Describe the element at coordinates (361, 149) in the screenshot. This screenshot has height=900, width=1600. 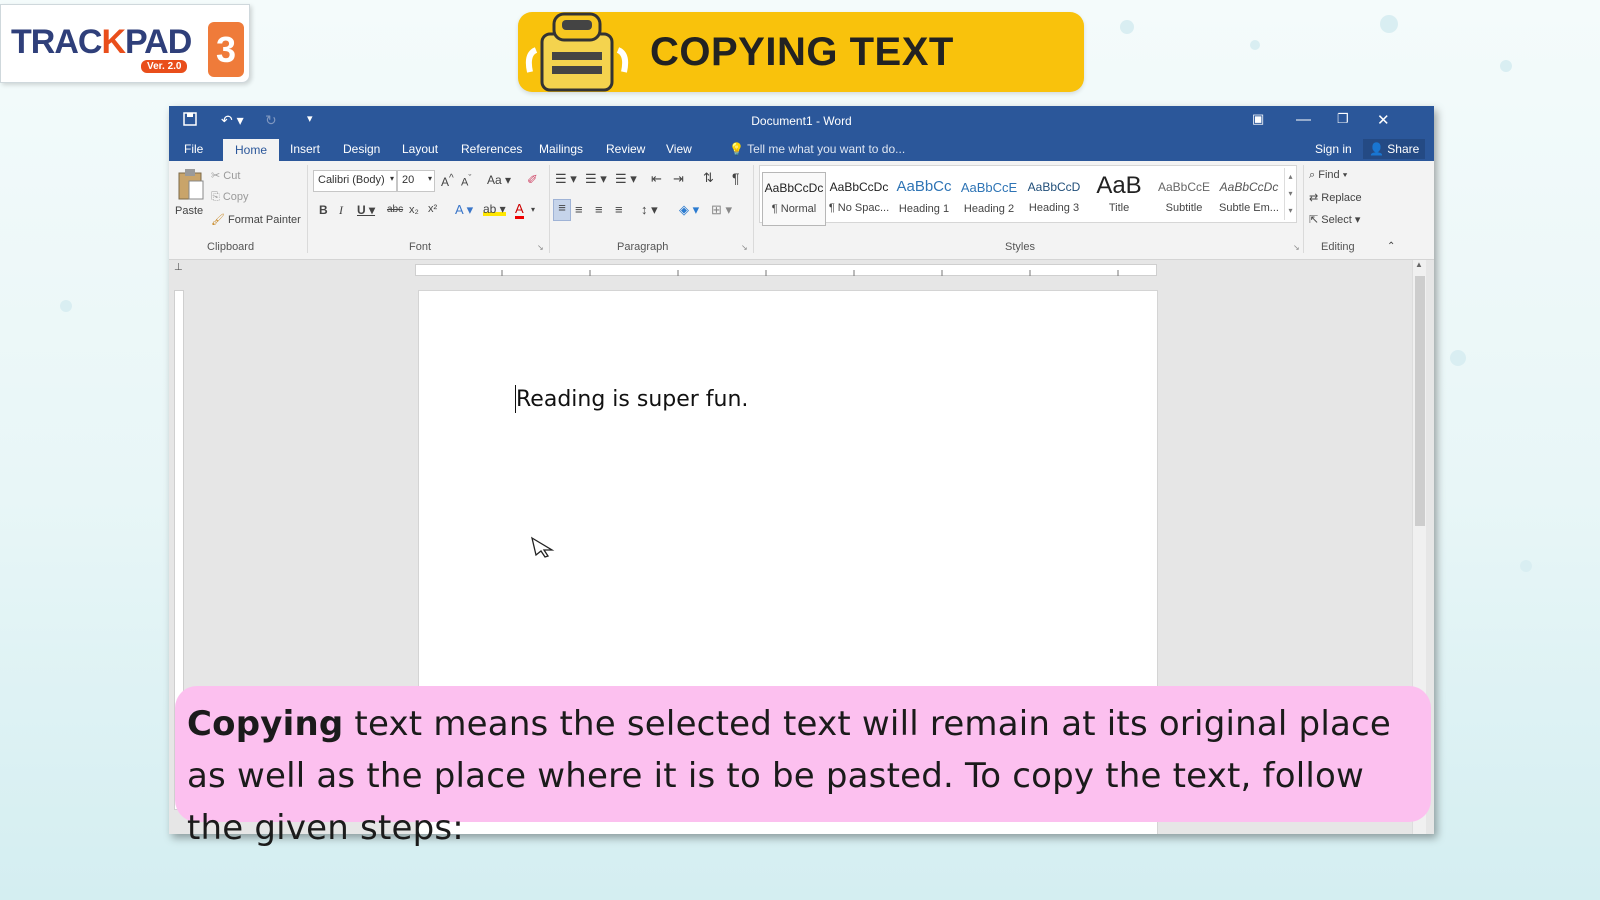
I see `tab-design: Design` at that location.